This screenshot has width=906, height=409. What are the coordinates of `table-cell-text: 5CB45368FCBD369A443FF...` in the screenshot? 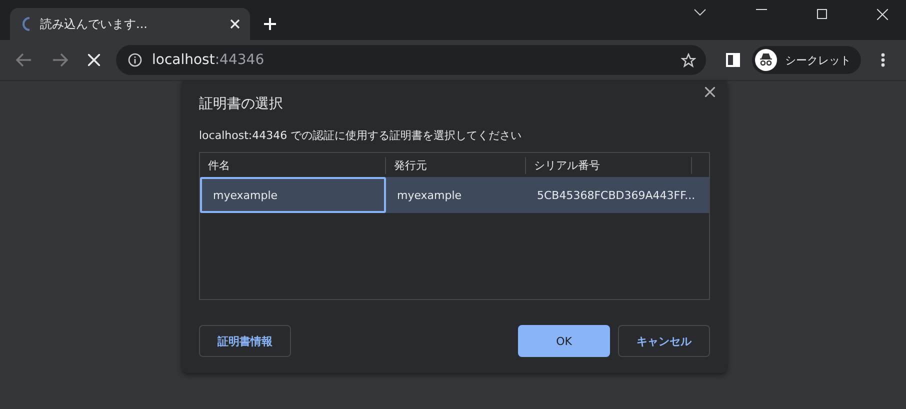 It's located at (614, 196).